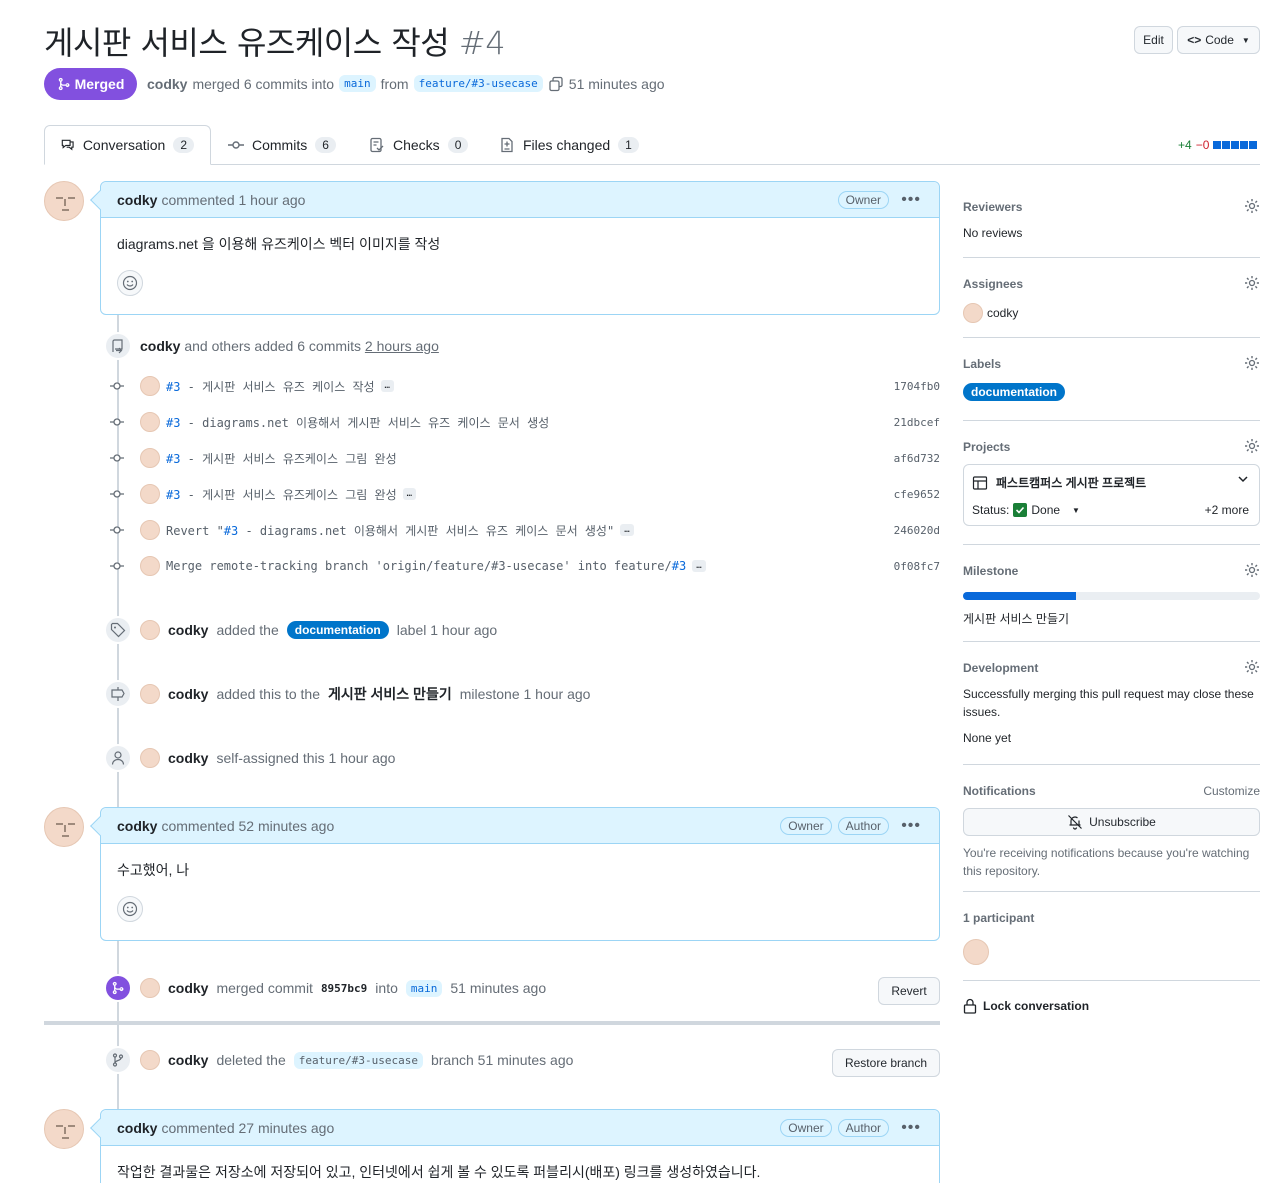 The height and width of the screenshot is (1183, 1287). I want to click on tab-checks: Checks 0, so click(418, 145).